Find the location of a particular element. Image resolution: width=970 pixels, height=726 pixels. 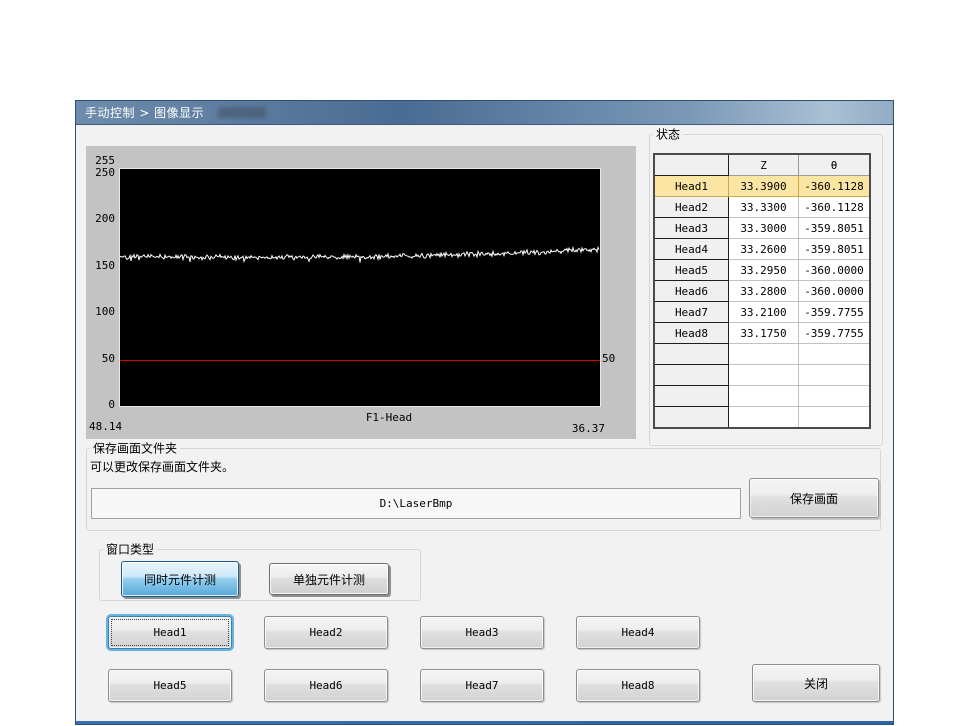

y-tick-label: 50 is located at coordinates (108, 358).